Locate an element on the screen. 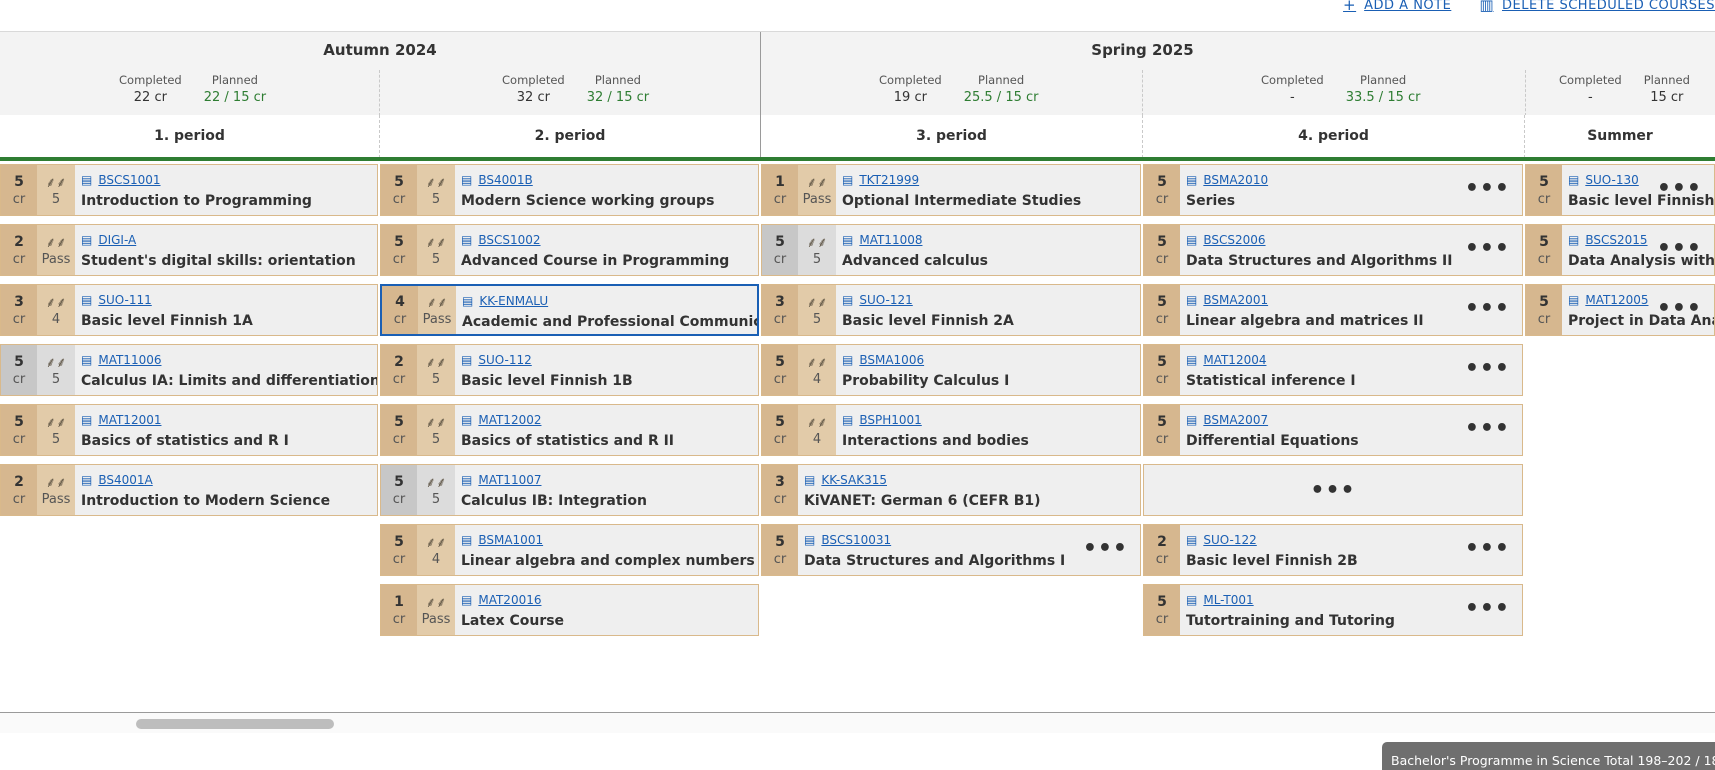 The height and width of the screenshot is (770, 1715). course-card: 5 cr ⸙⸙ 4 ▤ BSMA1006 Probability Calculus I is located at coordinates (951, 370).